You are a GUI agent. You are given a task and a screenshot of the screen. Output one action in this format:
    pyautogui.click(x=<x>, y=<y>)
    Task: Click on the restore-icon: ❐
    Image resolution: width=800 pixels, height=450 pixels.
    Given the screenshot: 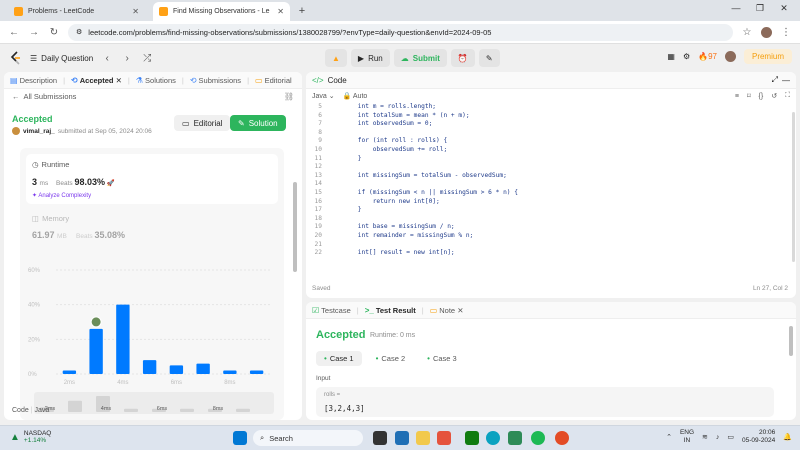 What is the action you would take?
    pyautogui.click(x=760, y=8)
    